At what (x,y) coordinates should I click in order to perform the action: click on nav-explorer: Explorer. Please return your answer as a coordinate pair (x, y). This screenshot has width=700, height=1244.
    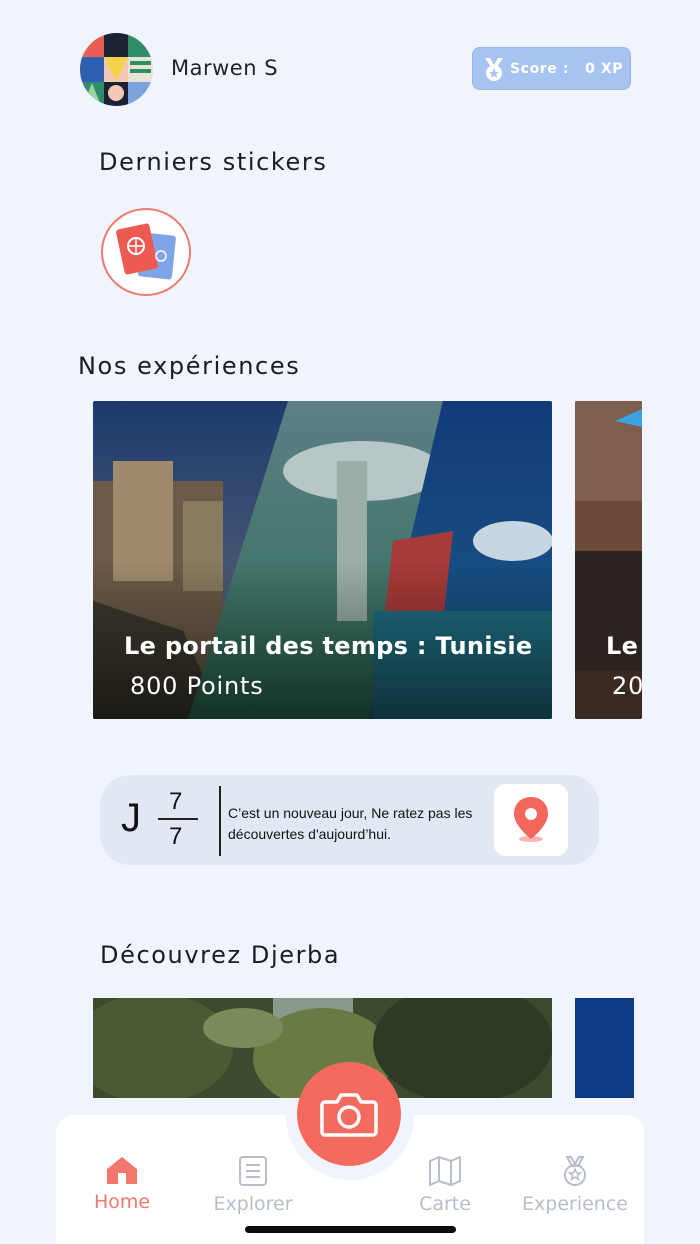
    Looking at the image, I should click on (253, 1185).